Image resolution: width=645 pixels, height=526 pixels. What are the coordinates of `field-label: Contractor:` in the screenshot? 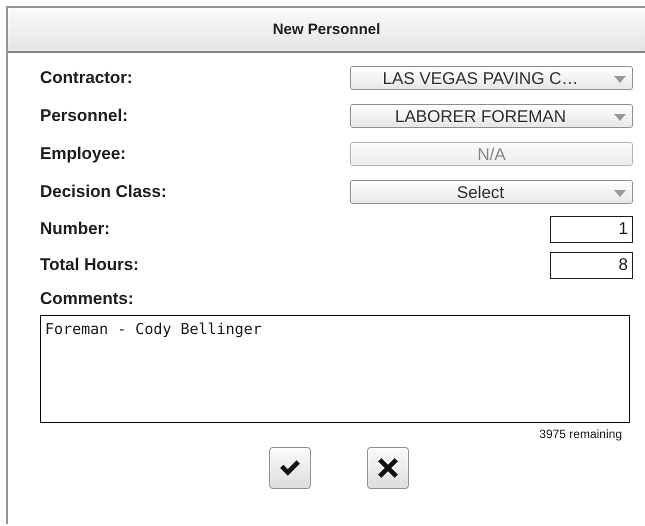 It's located at (86, 78).